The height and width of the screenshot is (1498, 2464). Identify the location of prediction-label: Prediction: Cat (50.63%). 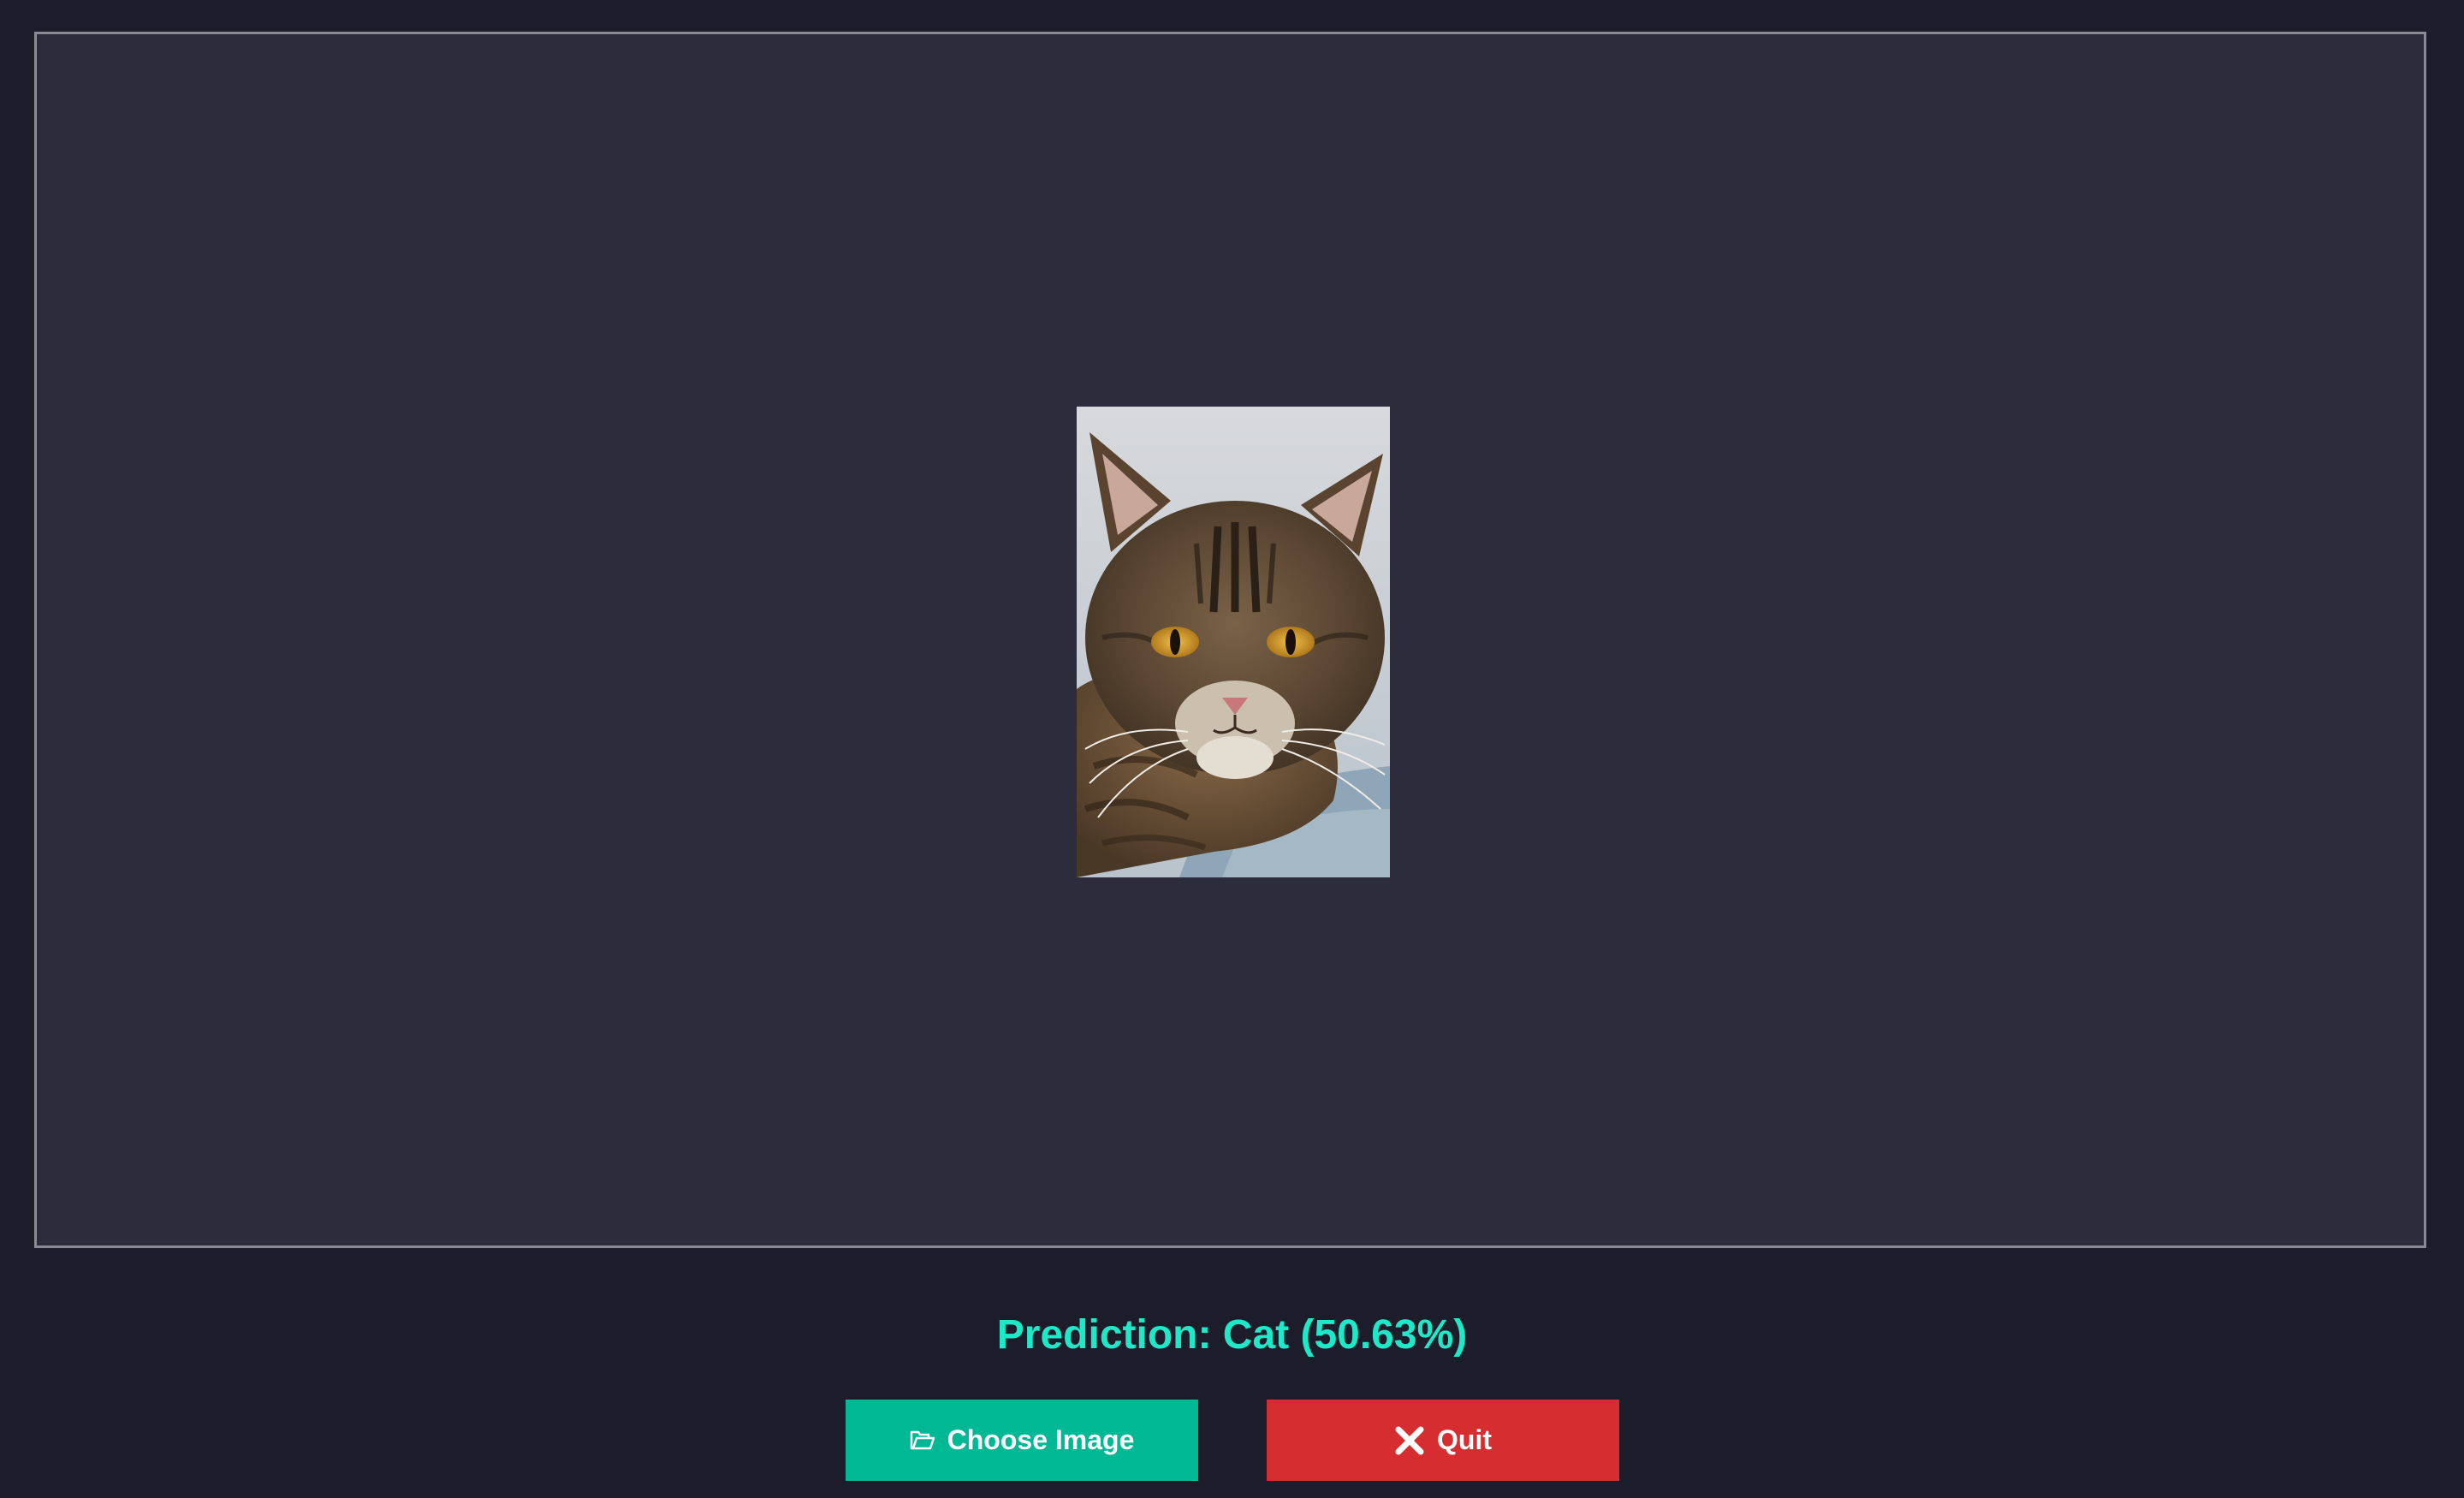
(1232, 1335).